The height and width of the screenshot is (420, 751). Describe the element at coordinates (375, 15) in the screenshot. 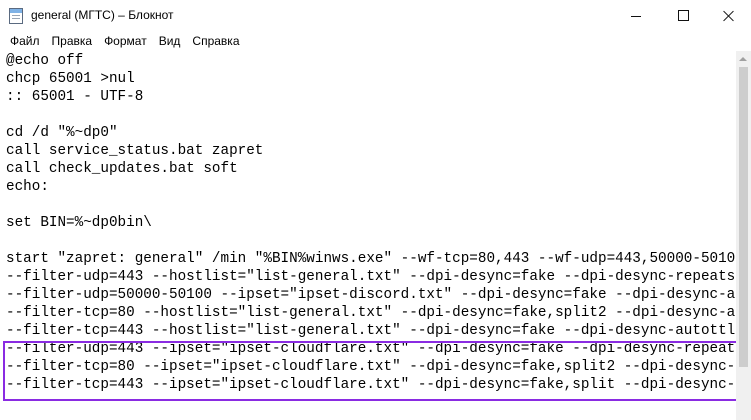

I see `title-bar: general (МГТС) – Блокнот` at that location.